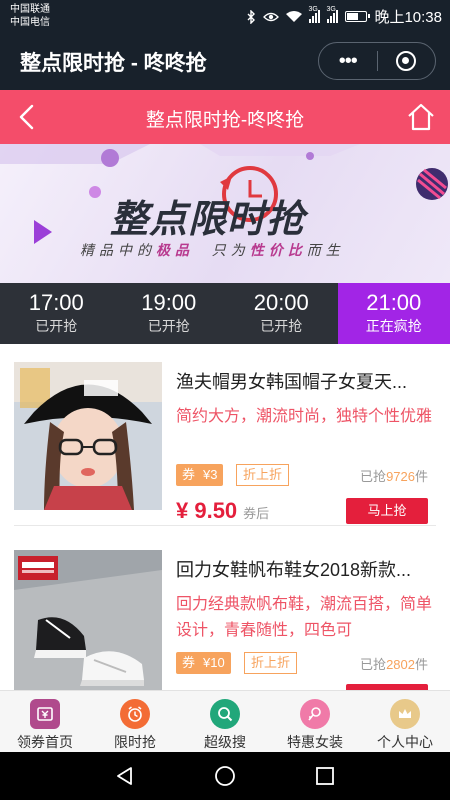 The height and width of the screenshot is (800, 450). I want to click on tab-2100: 21:00 正在疯抢, so click(393, 313).